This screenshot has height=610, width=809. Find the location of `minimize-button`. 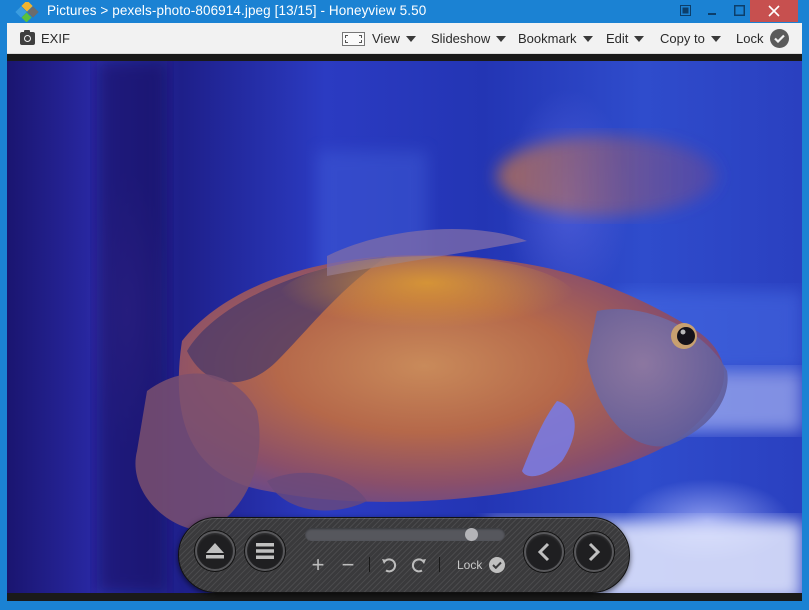

minimize-button is located at coordinates (712, 10).